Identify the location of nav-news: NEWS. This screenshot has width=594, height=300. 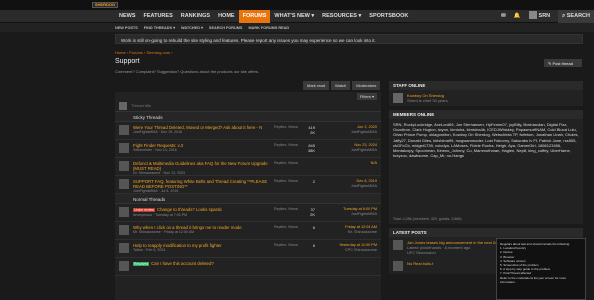
(127, 16).